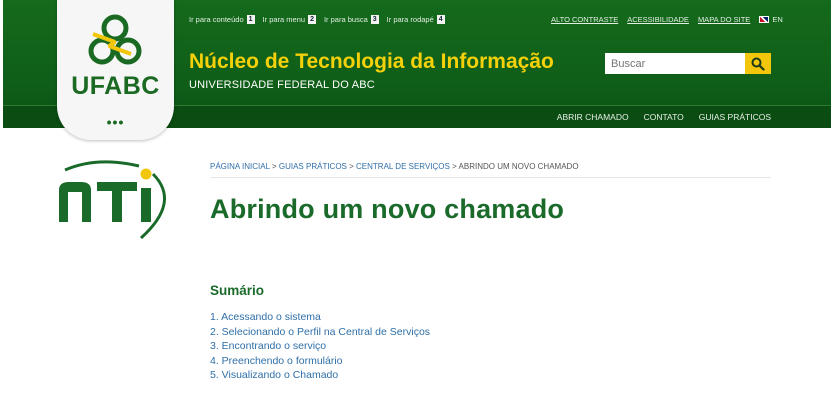 The height and width of the screenshot is (400, 831). Describe the element at coordinates (777, 19) in the screenshot. I see `language-label: EN` at that location.